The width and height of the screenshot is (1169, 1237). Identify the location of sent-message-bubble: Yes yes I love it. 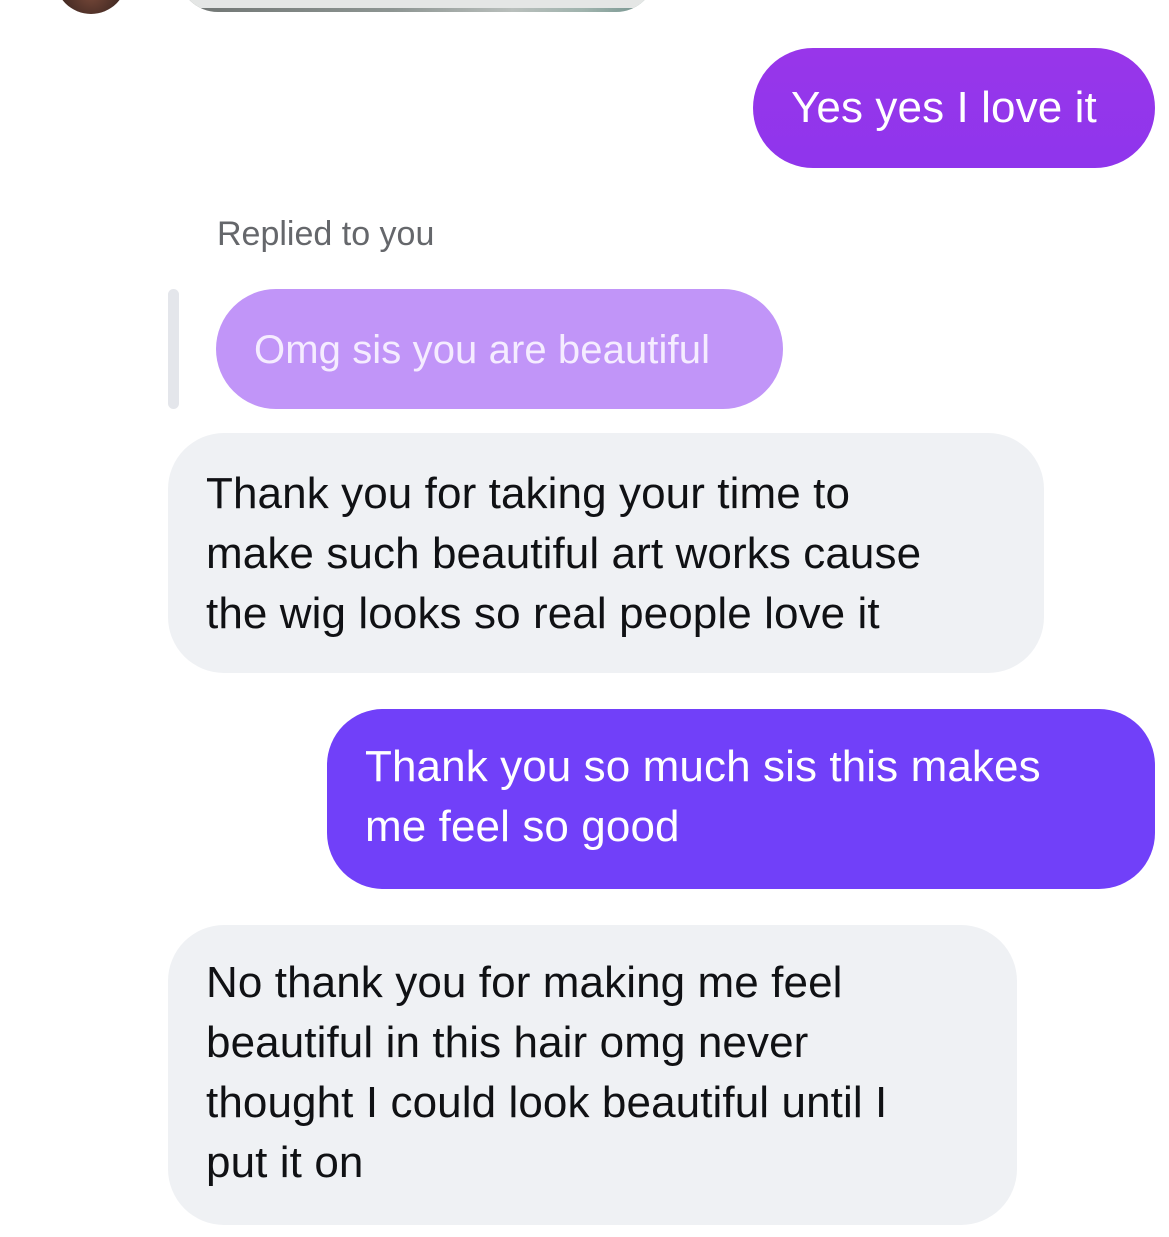
(954, 108).